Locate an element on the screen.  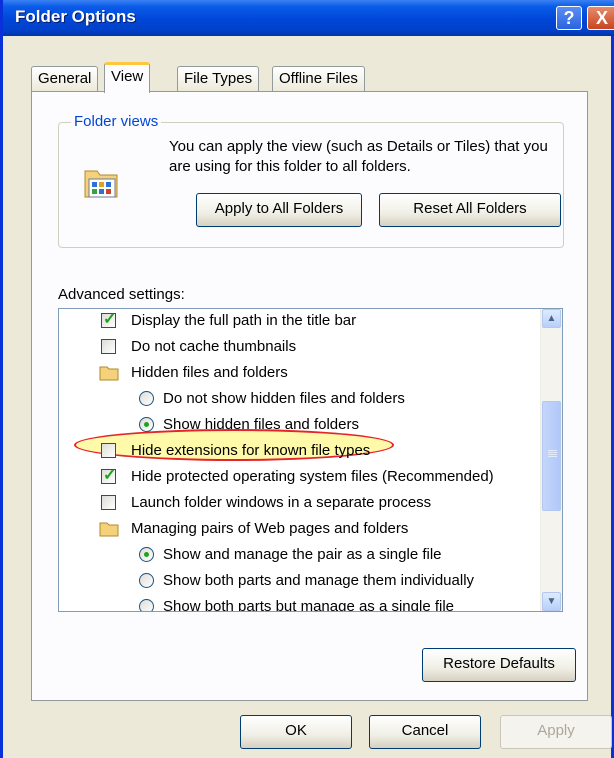
setting-display-full-path: ✓ Display the full path in the title bar is located at coordinates (297, 322).